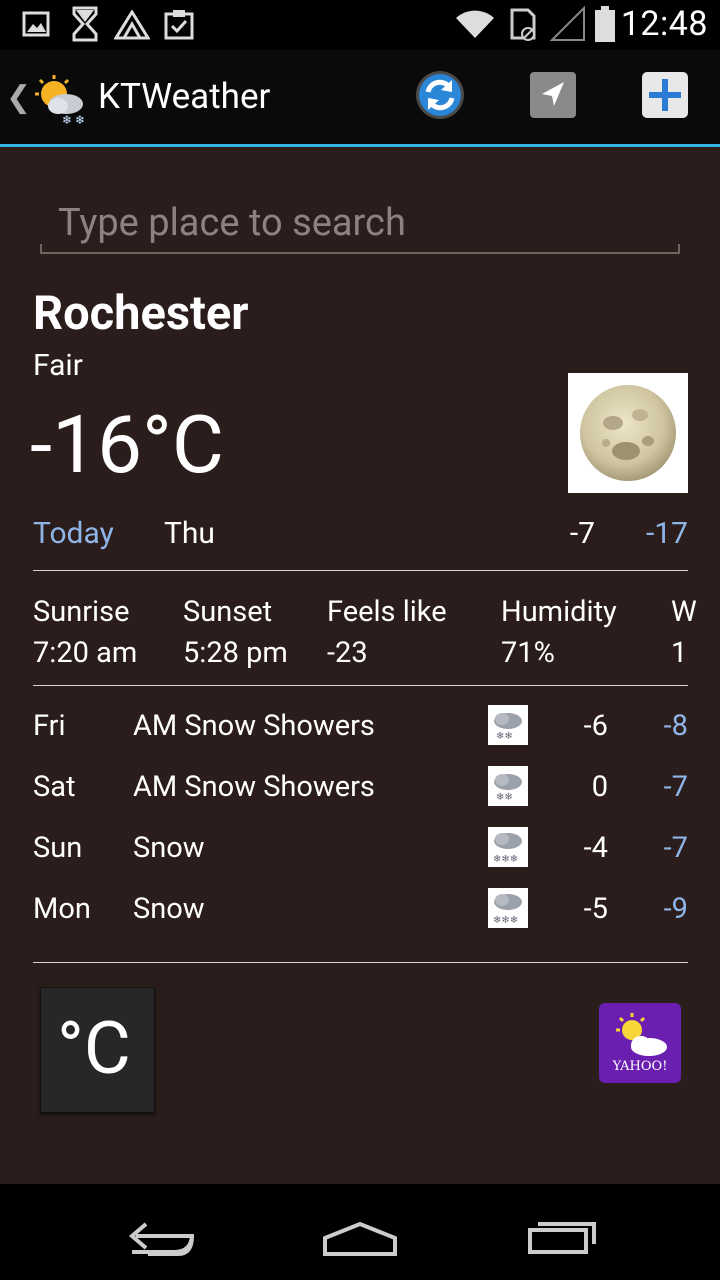 Image resolution: width=720 pixels, height=1280 pixels. I want to click on today-high: -7, so click(582, 533).